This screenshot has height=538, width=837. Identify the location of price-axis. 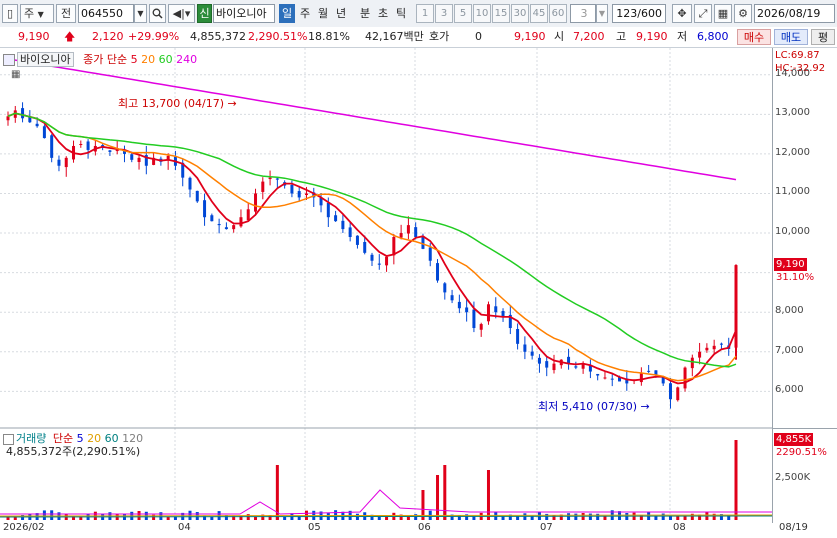
(804, 238).